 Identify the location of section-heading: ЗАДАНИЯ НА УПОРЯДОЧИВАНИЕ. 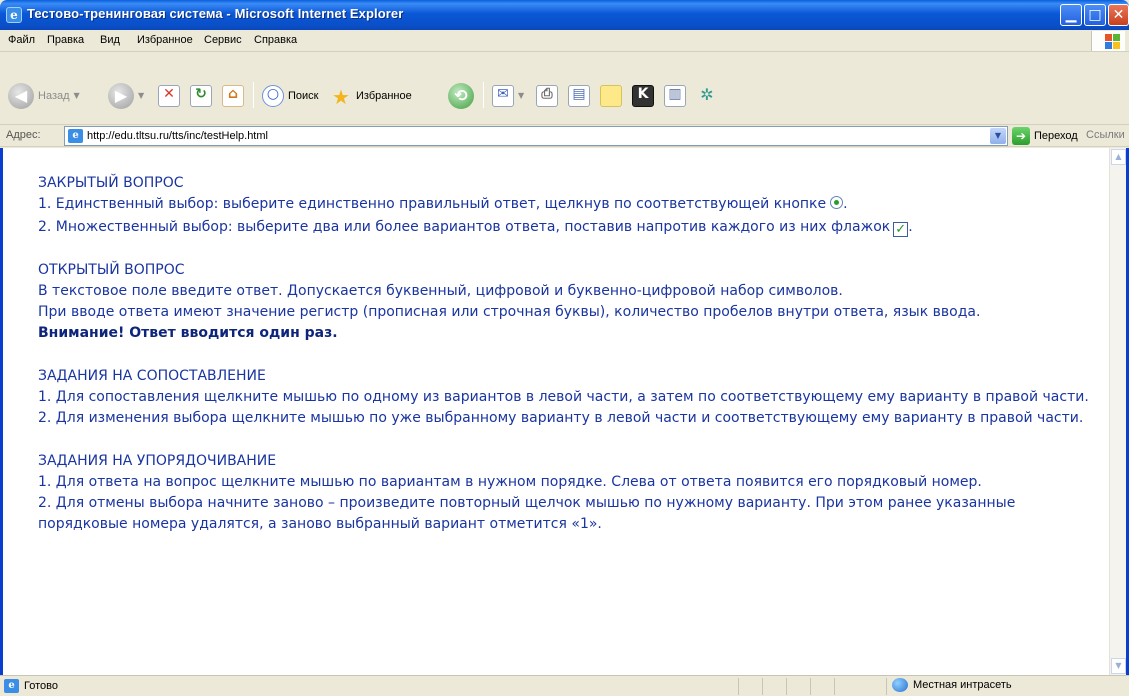
(157, 461).